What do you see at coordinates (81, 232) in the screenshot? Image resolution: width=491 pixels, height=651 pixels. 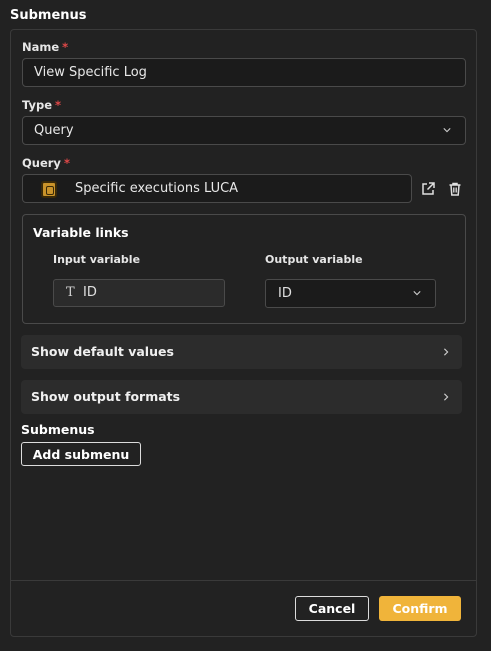 I see `variable-links-title: Variable links` at bounding box center [81, 232].